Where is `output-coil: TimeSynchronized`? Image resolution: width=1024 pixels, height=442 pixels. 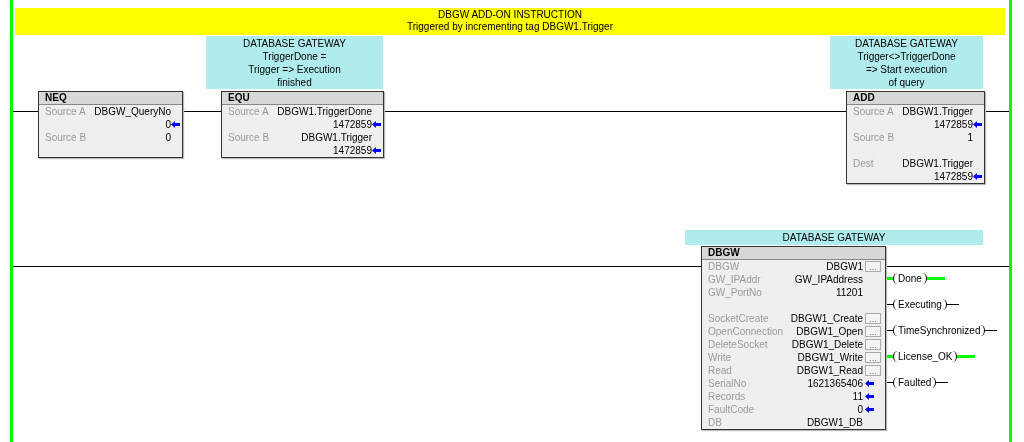
output-coil: TimeSynchronized is located at coordinates (939, 330).